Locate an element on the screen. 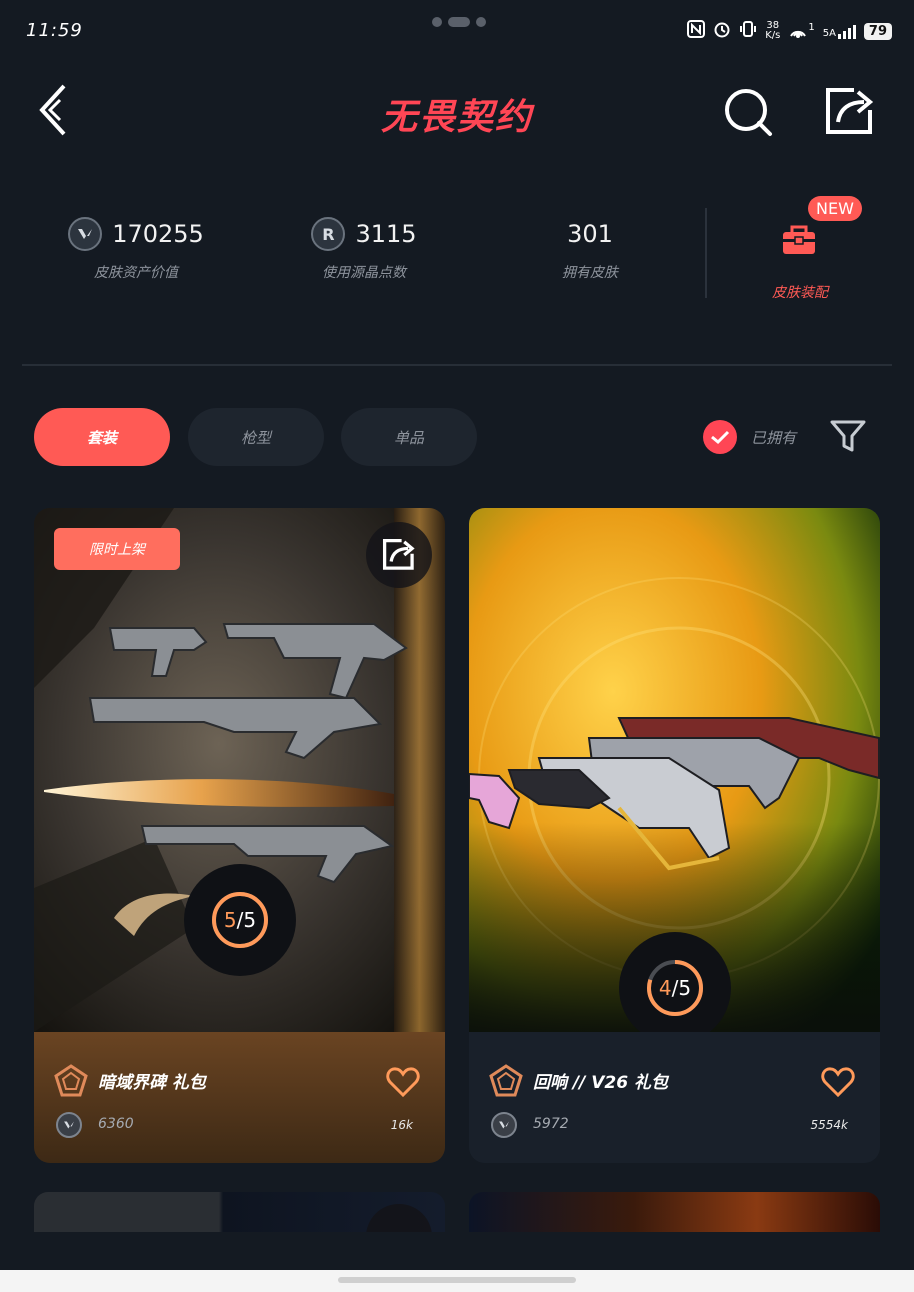 This screenshot has width=914, height=1292. status-time: 11:59 is located at coordinates (54, 30).